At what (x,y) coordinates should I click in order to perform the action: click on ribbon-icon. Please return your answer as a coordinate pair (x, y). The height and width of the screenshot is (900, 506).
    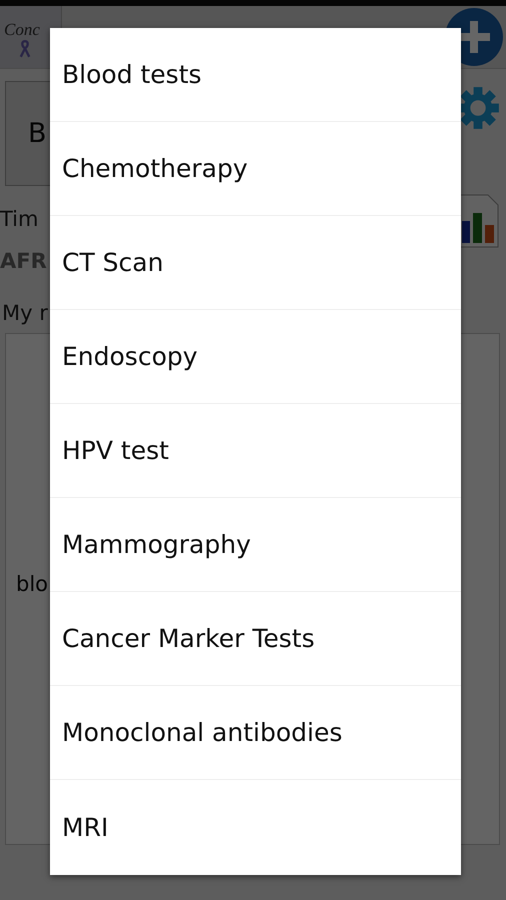
    Looking at the image, I should click on (25, 49).